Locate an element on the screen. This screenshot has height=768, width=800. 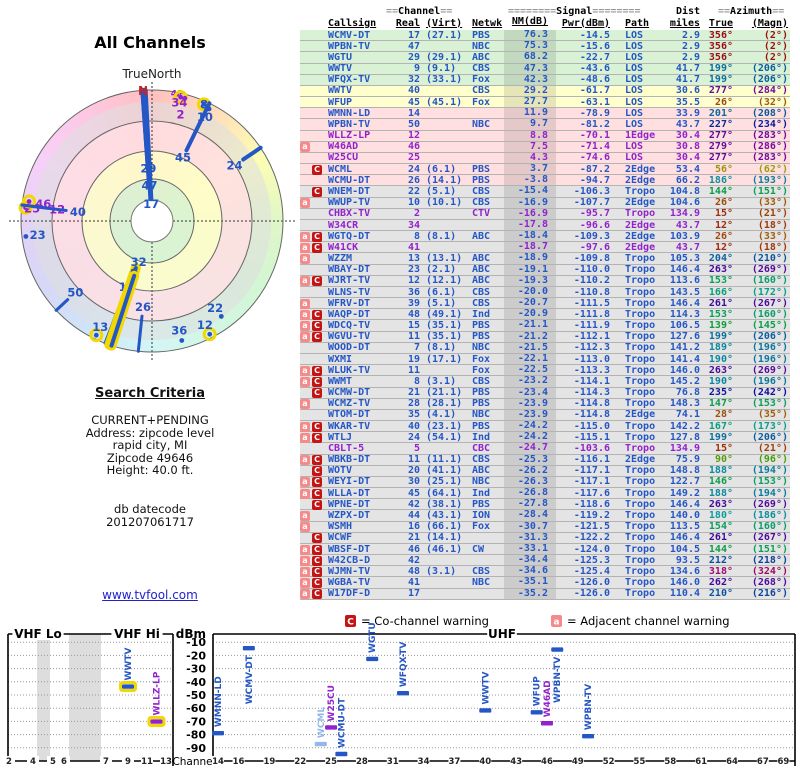
x-tick-label: 22 is located at coordinates (300, 762).